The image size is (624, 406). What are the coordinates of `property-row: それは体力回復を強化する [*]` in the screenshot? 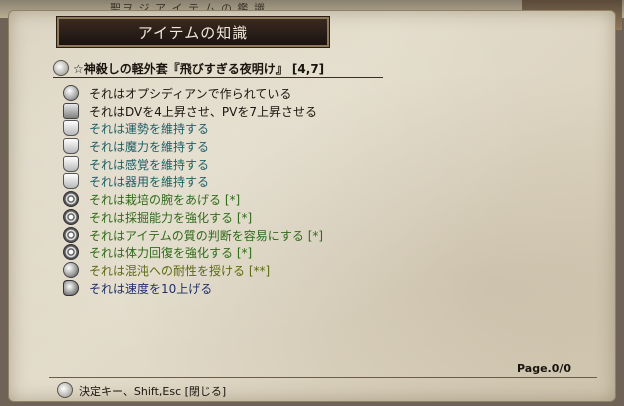 It's located at (273, 252).